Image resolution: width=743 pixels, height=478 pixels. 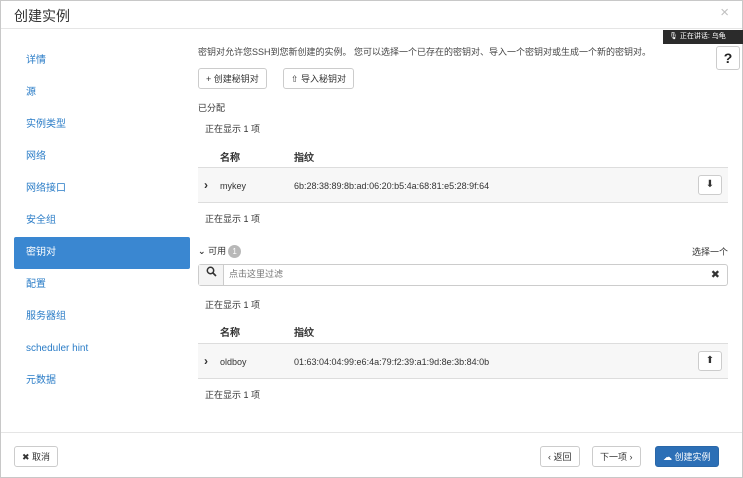 What do you see at coordinates (41, 220) in the screenshot?
I see `sidebar-item-label: 安全组` at bounding box center [41, 220].